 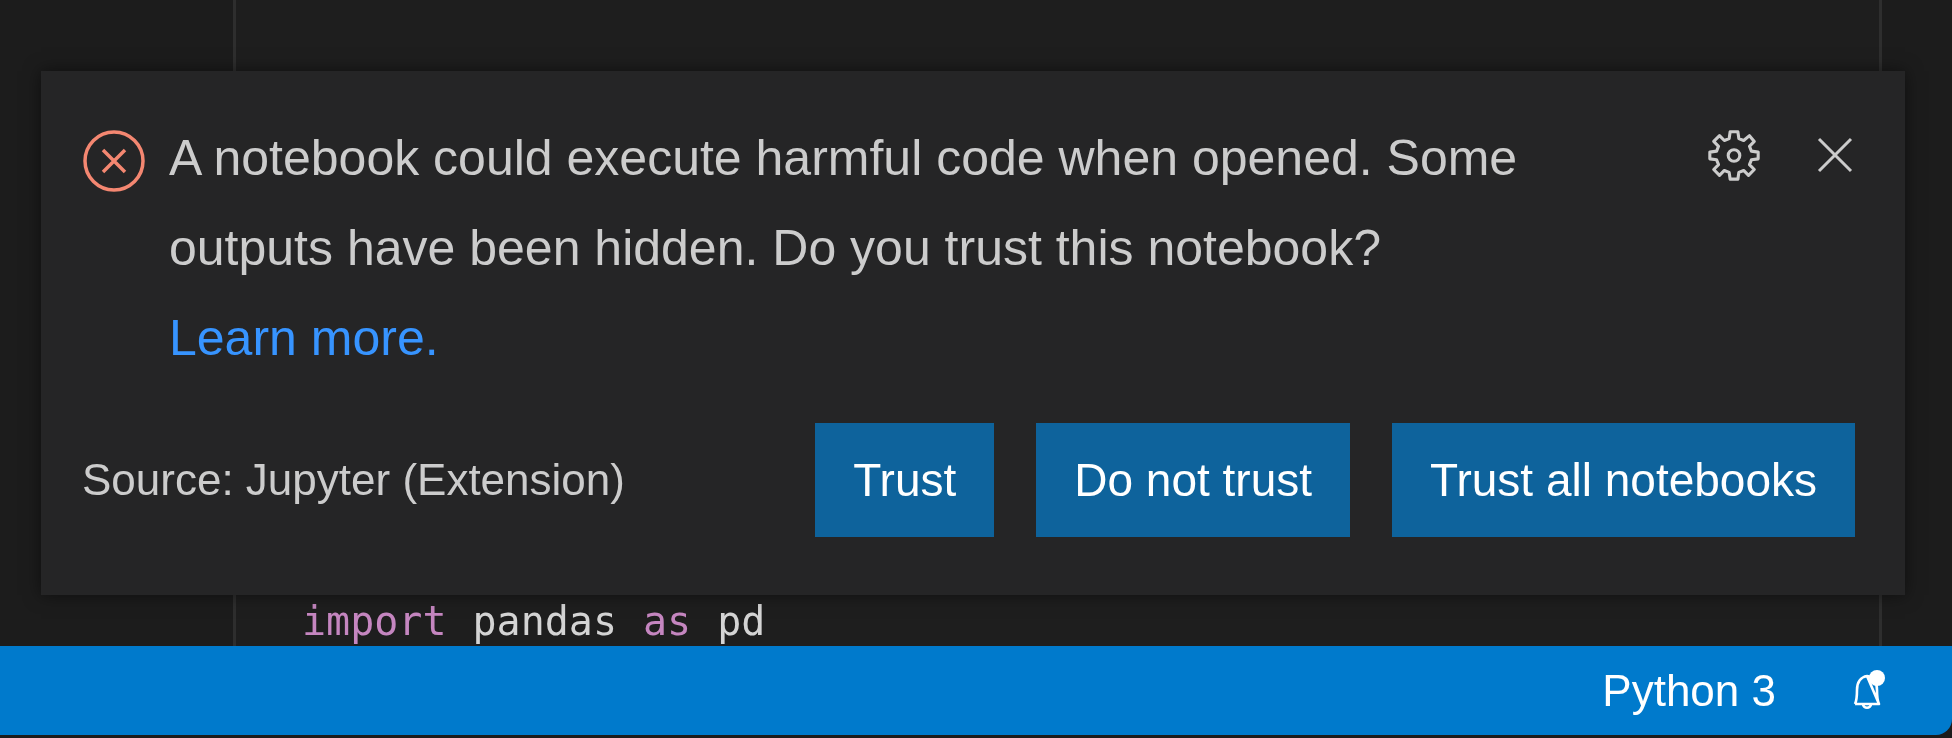 I want to click on error-icon, so click(x=114, y=161).